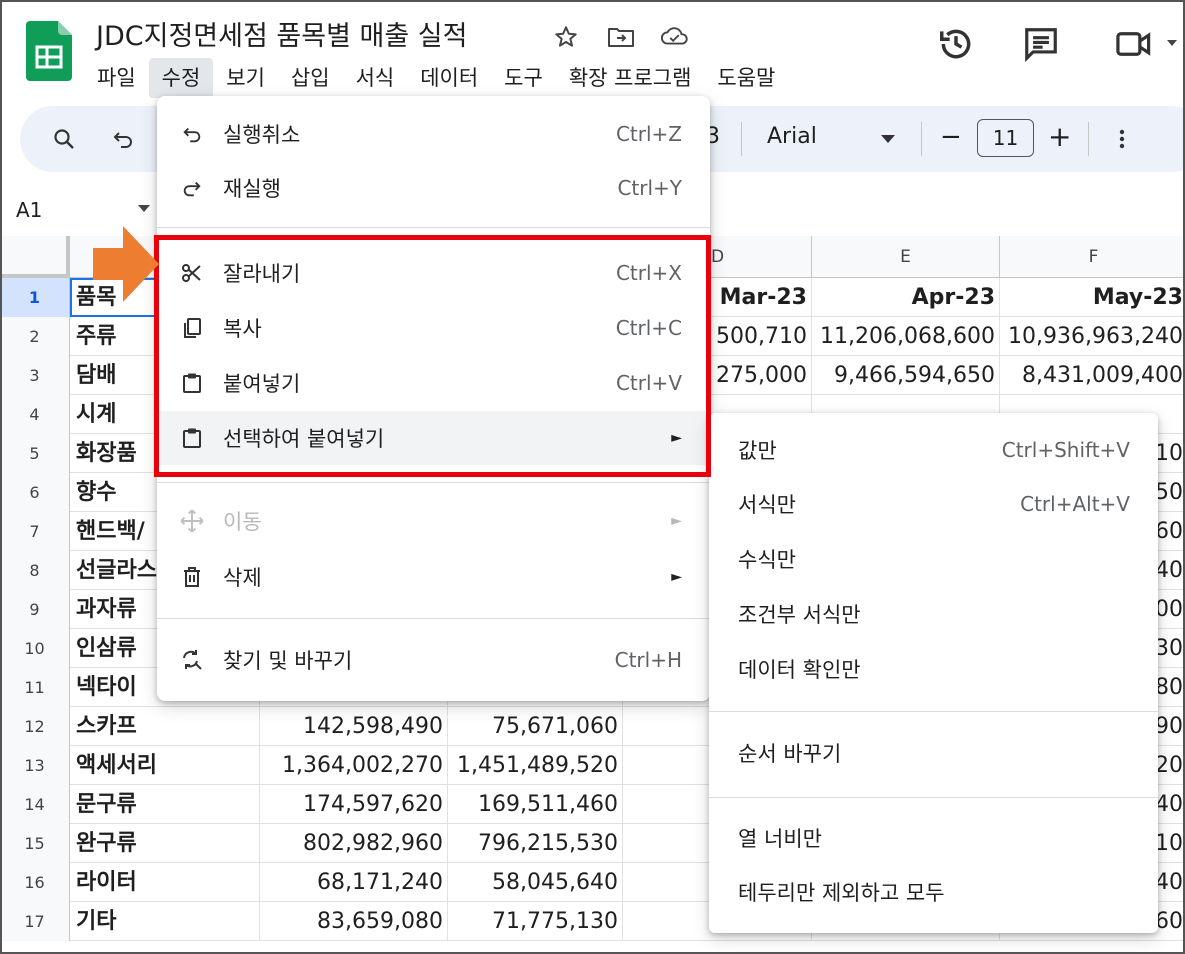 This screenshot has height=954, width=1185. What do you see at coordinates (433, 577) in the screenshot?
I see `menu-item-delete: 삭제 ►` at bounding box center [433, 577].